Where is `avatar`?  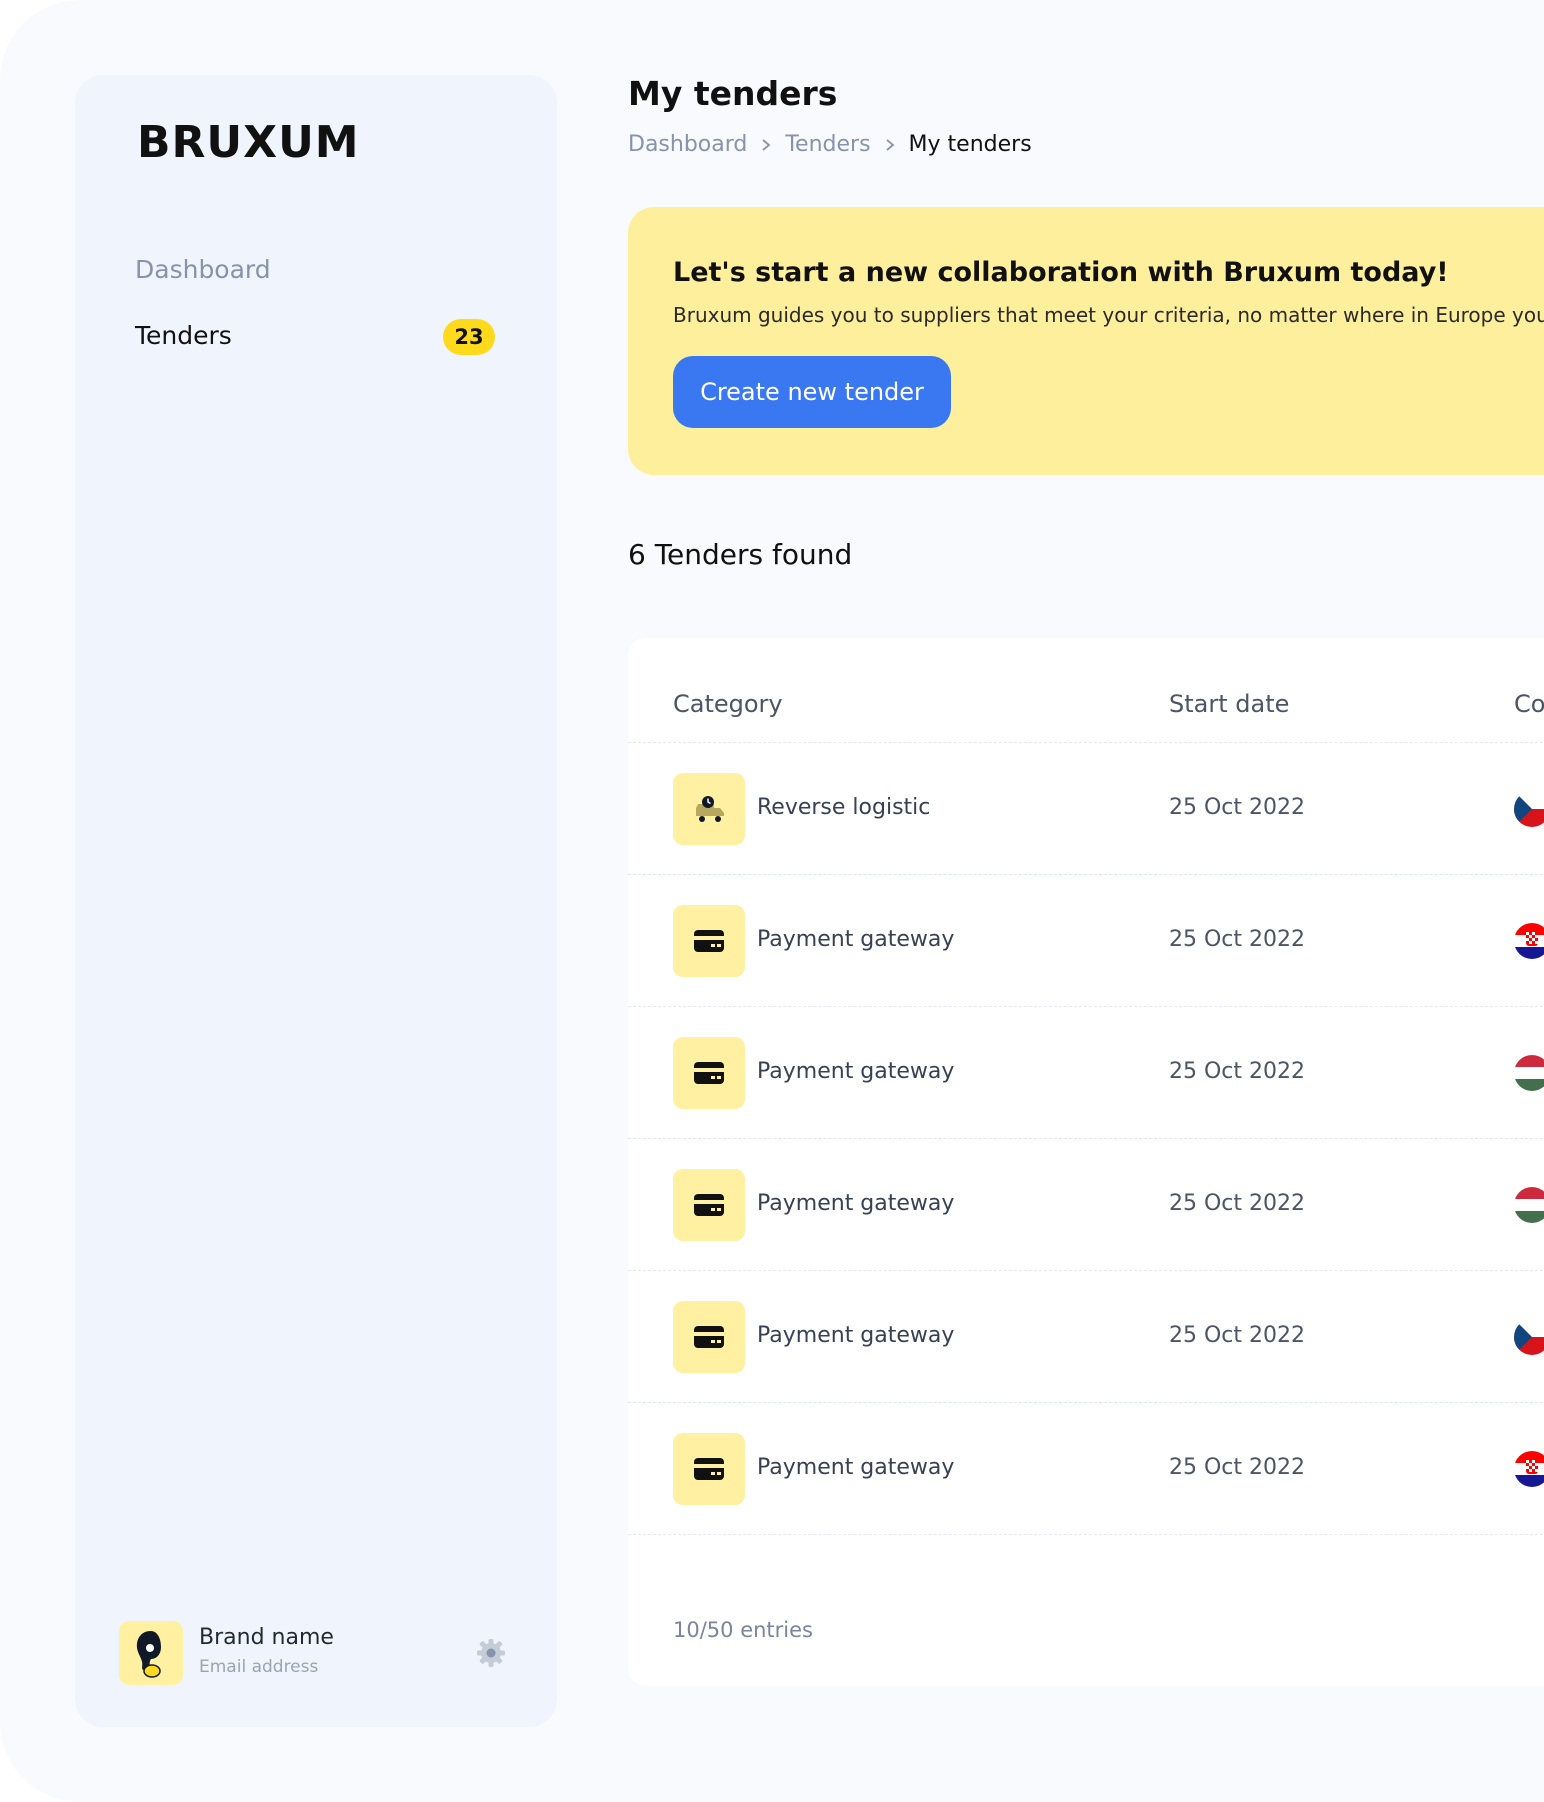
avatar is located at coordinates (151, 1653).